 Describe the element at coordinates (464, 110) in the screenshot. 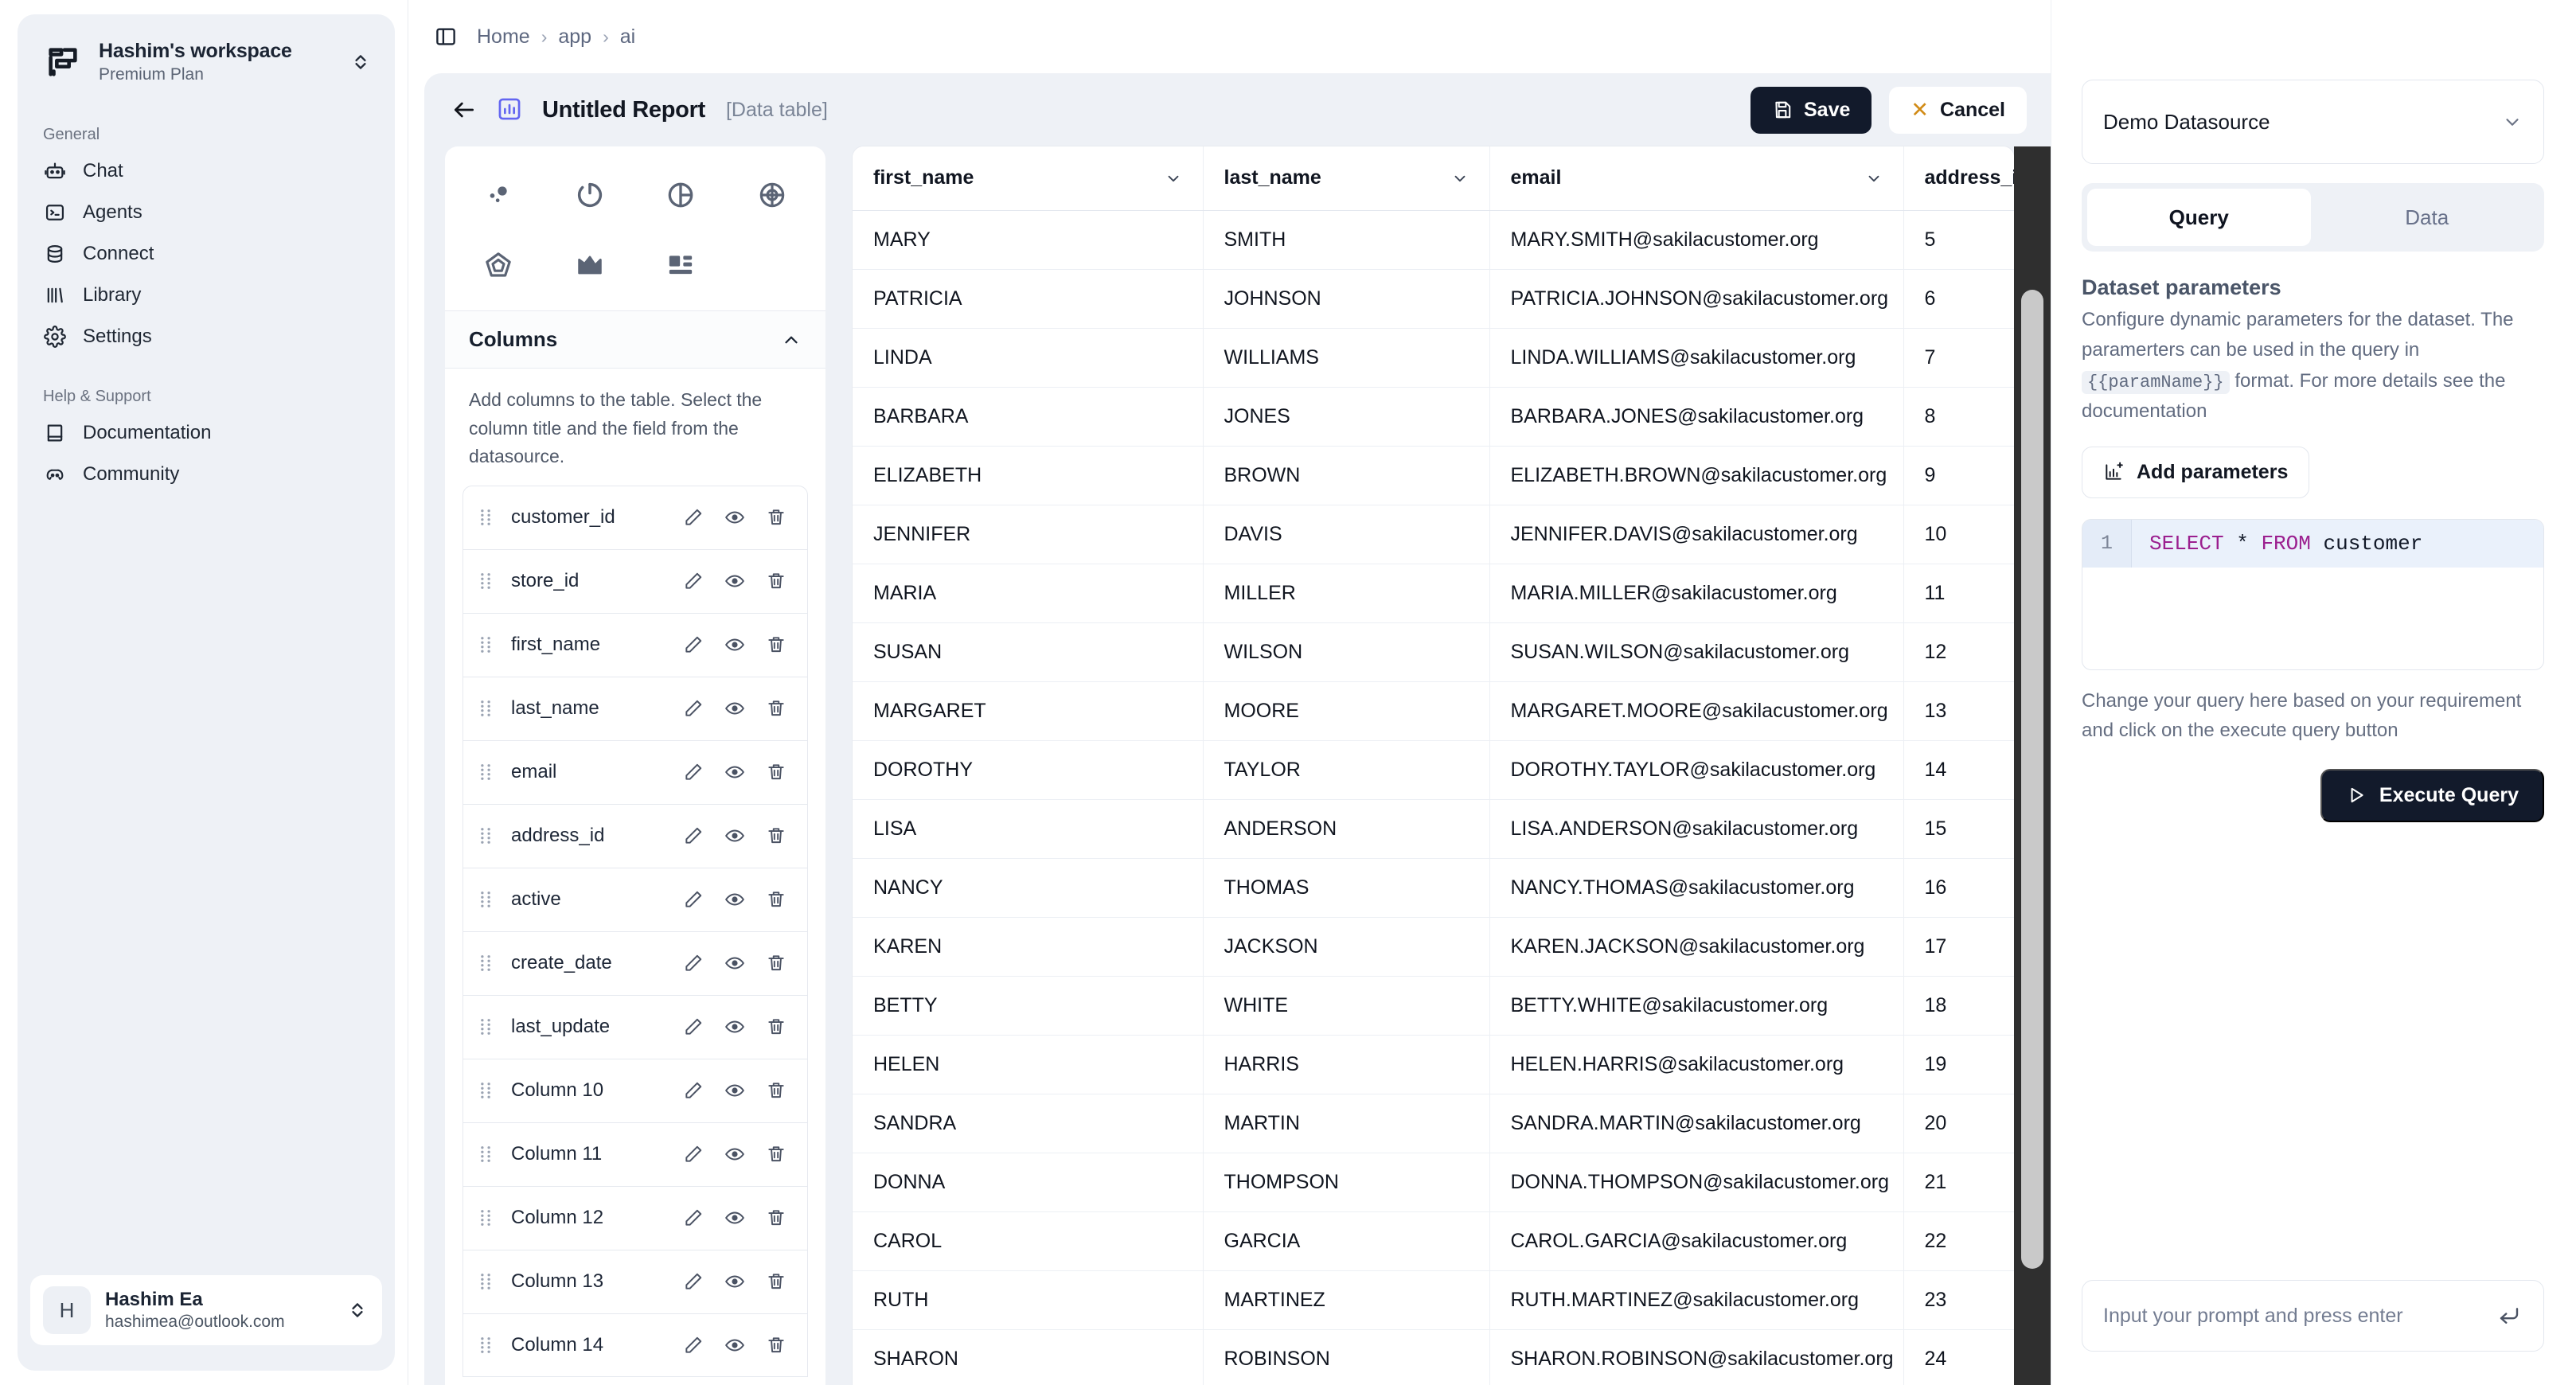

I see `back-arrow-icon` at that location.